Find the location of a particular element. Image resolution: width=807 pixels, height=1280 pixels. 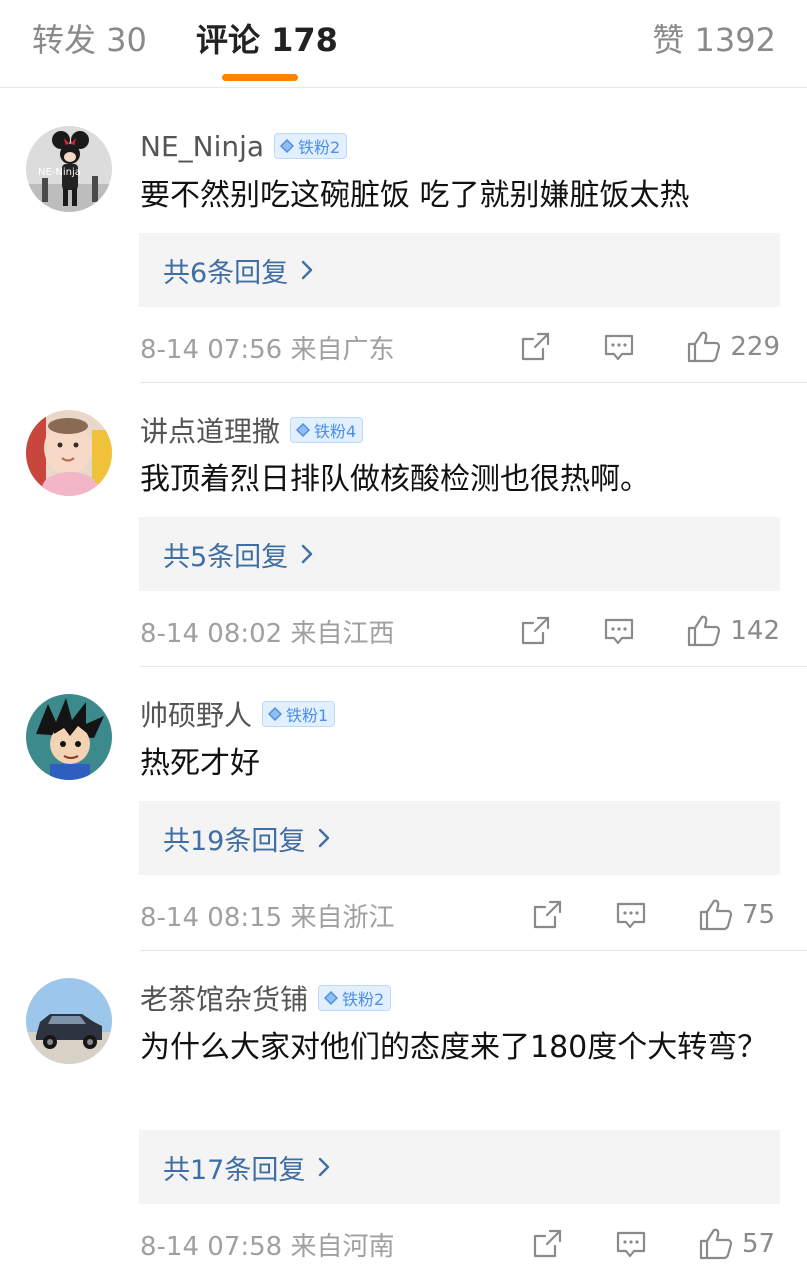

username: NE_Ninja is located at coordinates (202, 146).